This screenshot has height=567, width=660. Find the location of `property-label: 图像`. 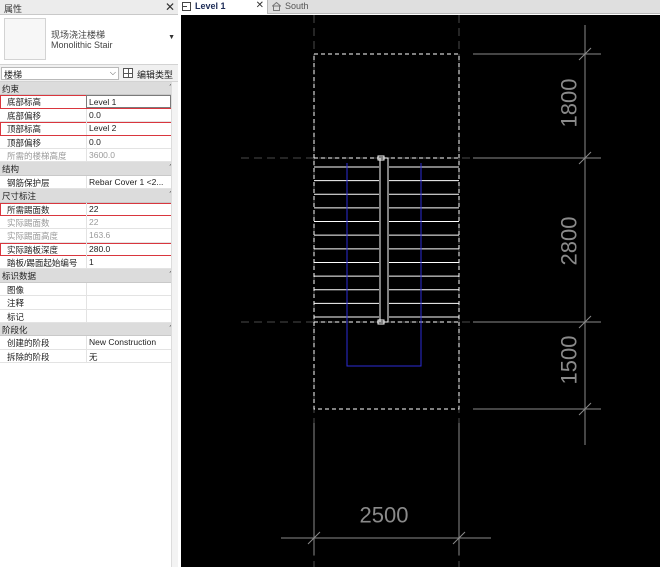

property-label: 图像 is located at coordinates (16, 289).